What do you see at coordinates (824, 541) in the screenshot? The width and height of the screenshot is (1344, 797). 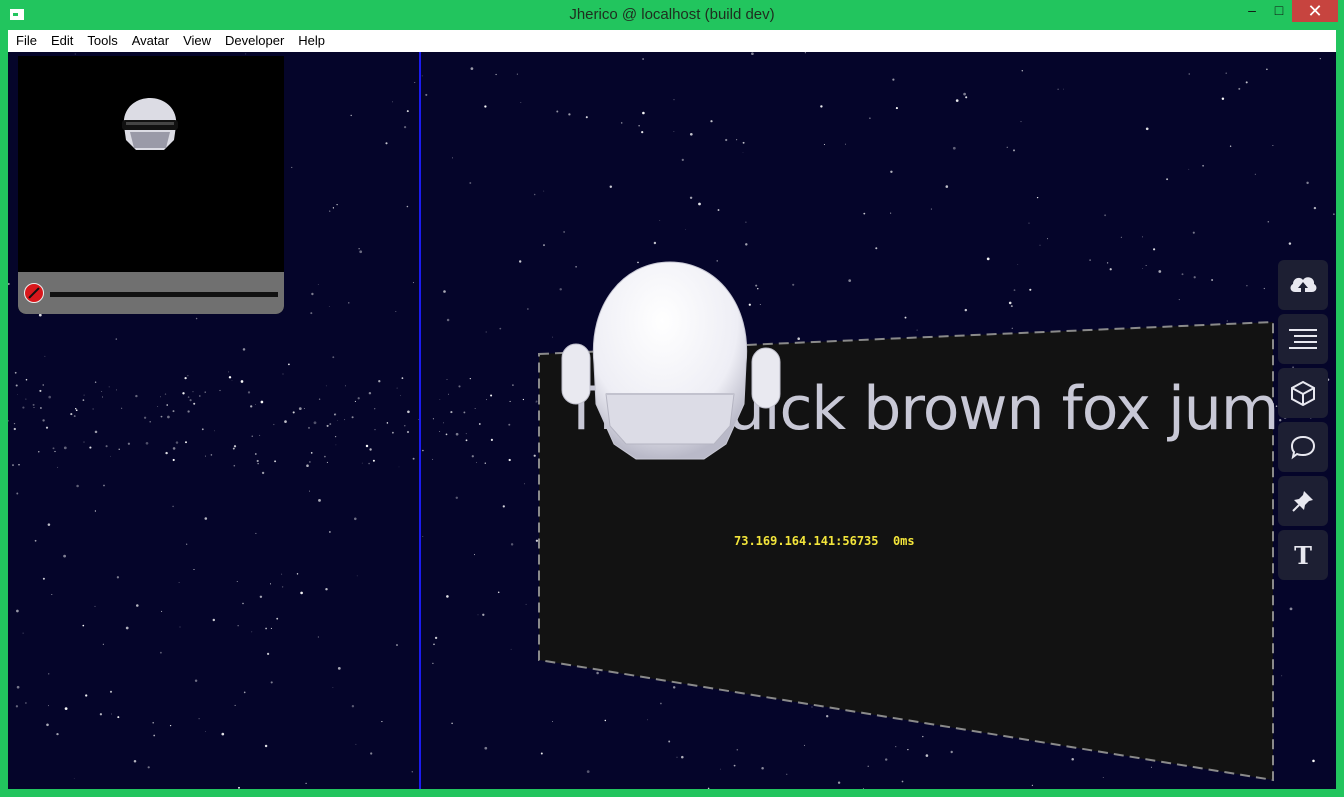 I see `connection-info: 73.169.164.141:56735 0ms` at bounding box center [824, 541].